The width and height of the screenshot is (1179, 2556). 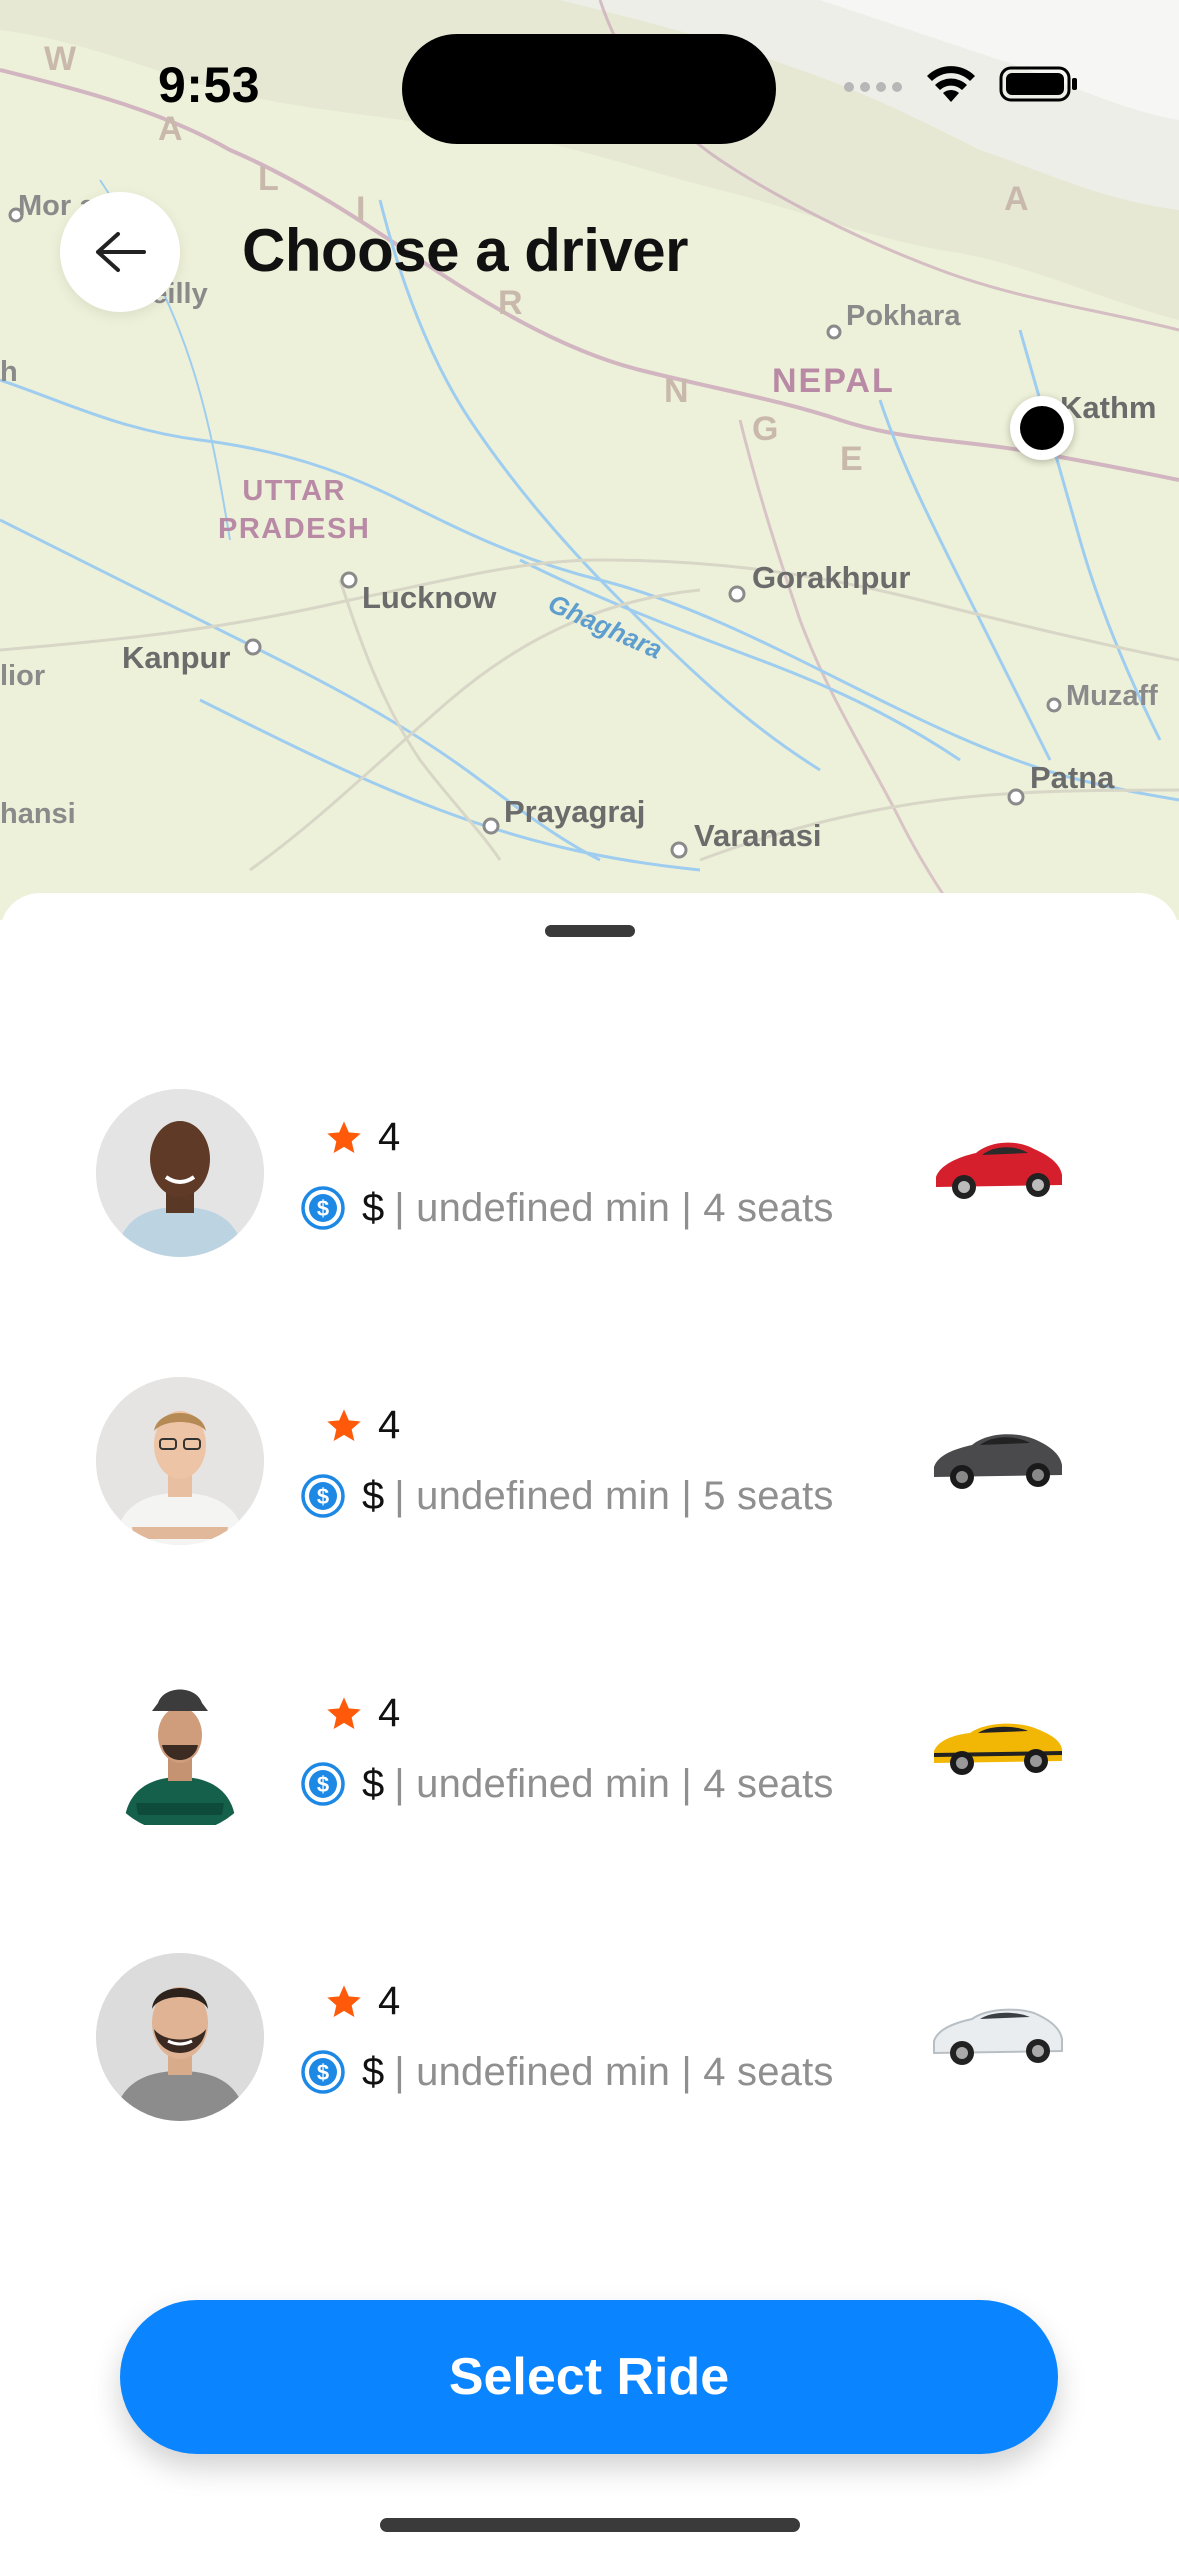 I want to click on page-title: Choose a driver, so click(x=465, y=250).